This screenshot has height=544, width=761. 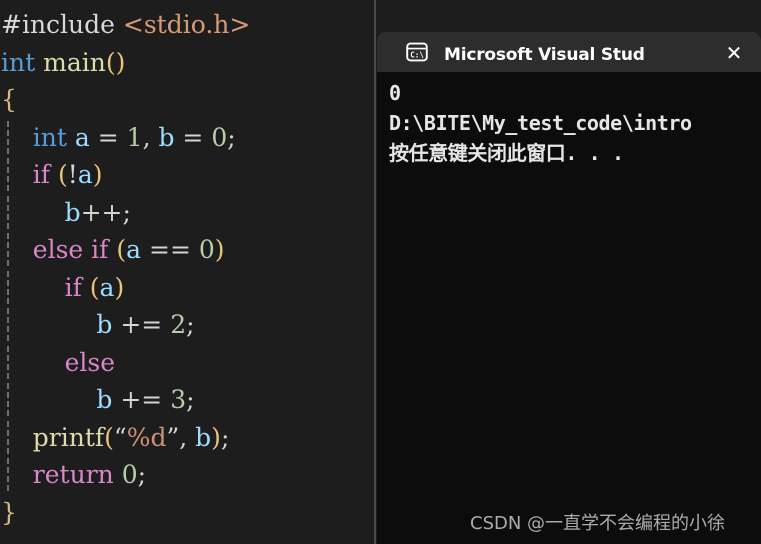 I want to click on console-title-text: Microsoft Visual Studio 调试挂, so click(x=544, y=54).